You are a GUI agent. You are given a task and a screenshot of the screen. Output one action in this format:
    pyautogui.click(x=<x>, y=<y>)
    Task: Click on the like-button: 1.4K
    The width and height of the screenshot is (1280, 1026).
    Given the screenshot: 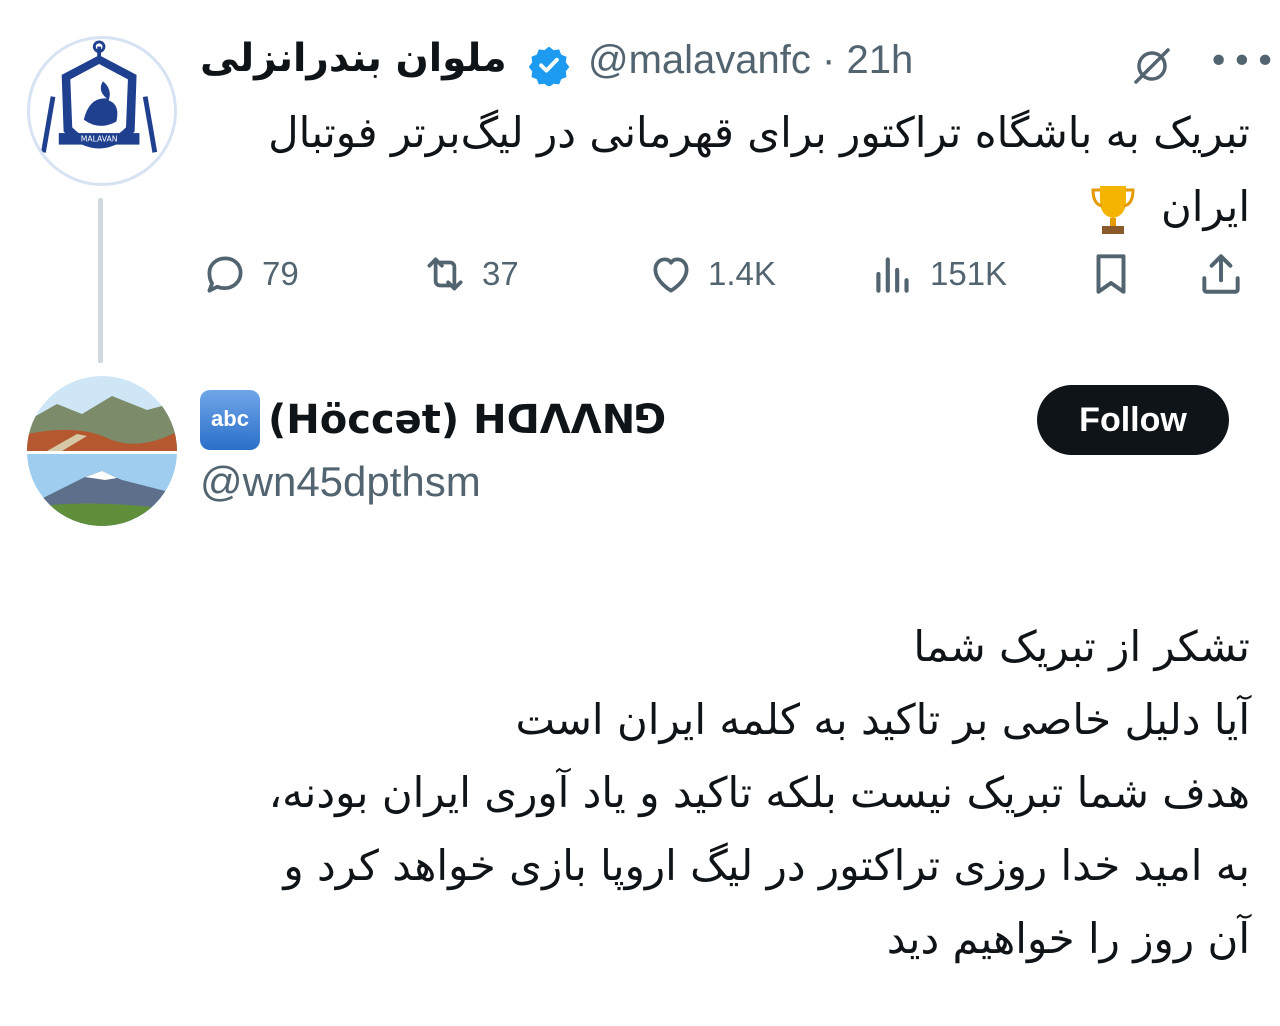 What is the action you would take?
    pyautogui.click(x=711, y=274)
    